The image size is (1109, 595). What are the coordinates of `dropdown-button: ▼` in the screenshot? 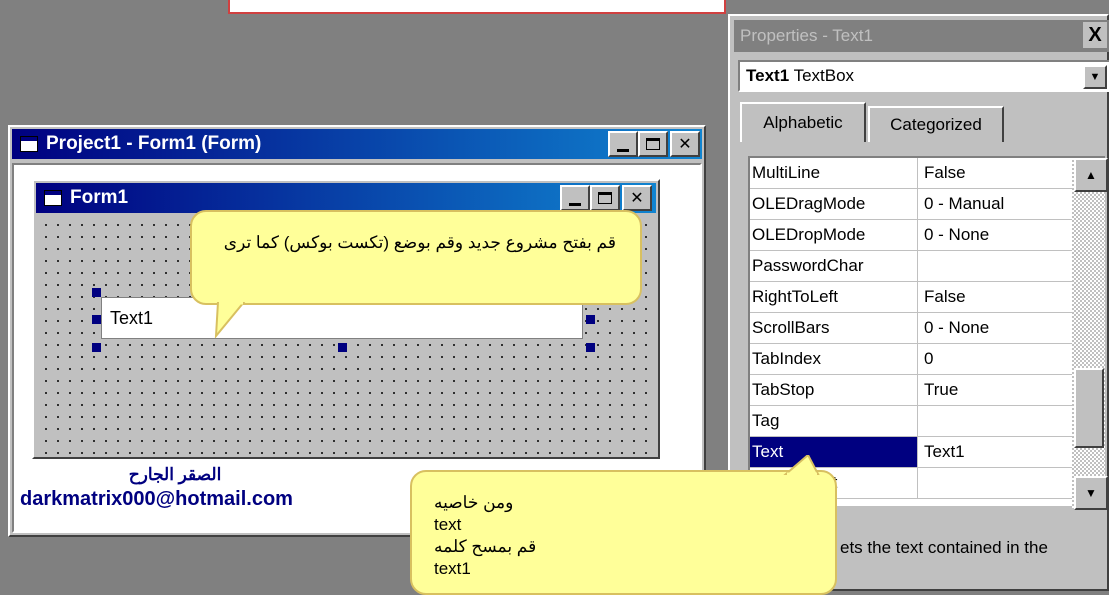 It's located at (1095, 77).